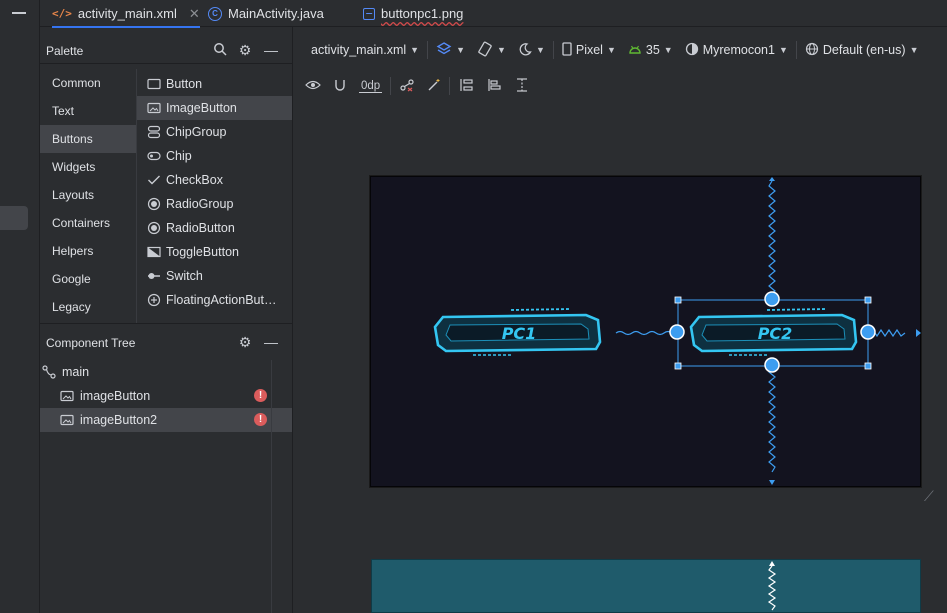  What do you see at coordinates (862, 50) in the screenshot?
I see `locale-dropdown: Default (en-us) ▼` at bounding box center [862, 50].